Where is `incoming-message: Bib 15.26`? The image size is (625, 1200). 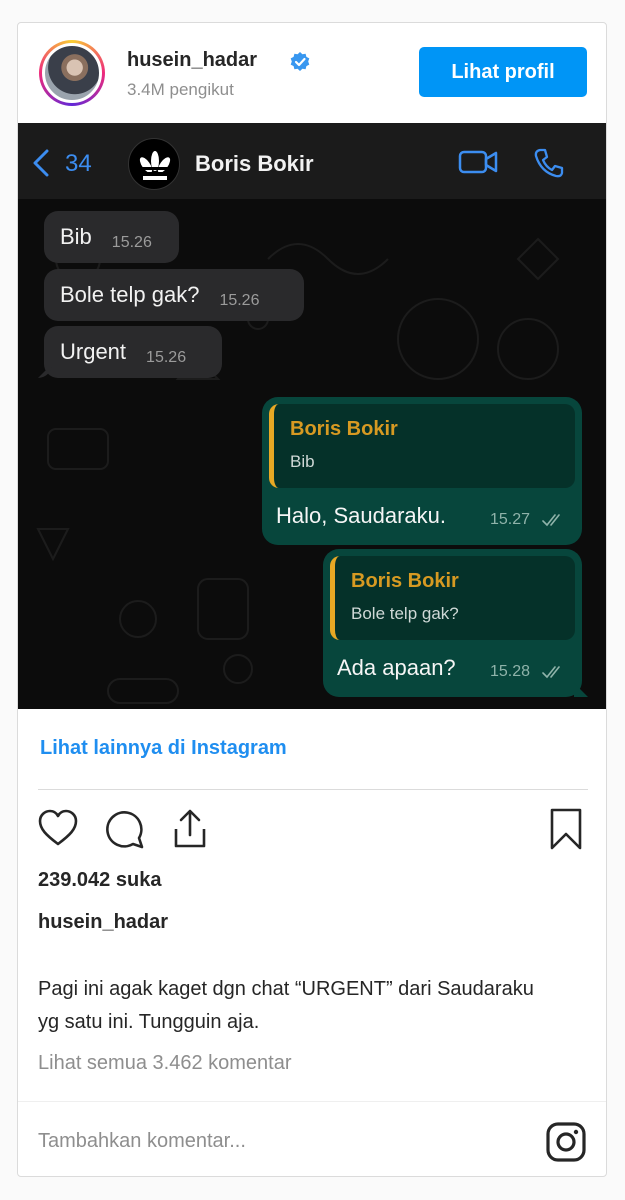
incoming-message: Bib 15.26 is located at coordinates (111, 237).